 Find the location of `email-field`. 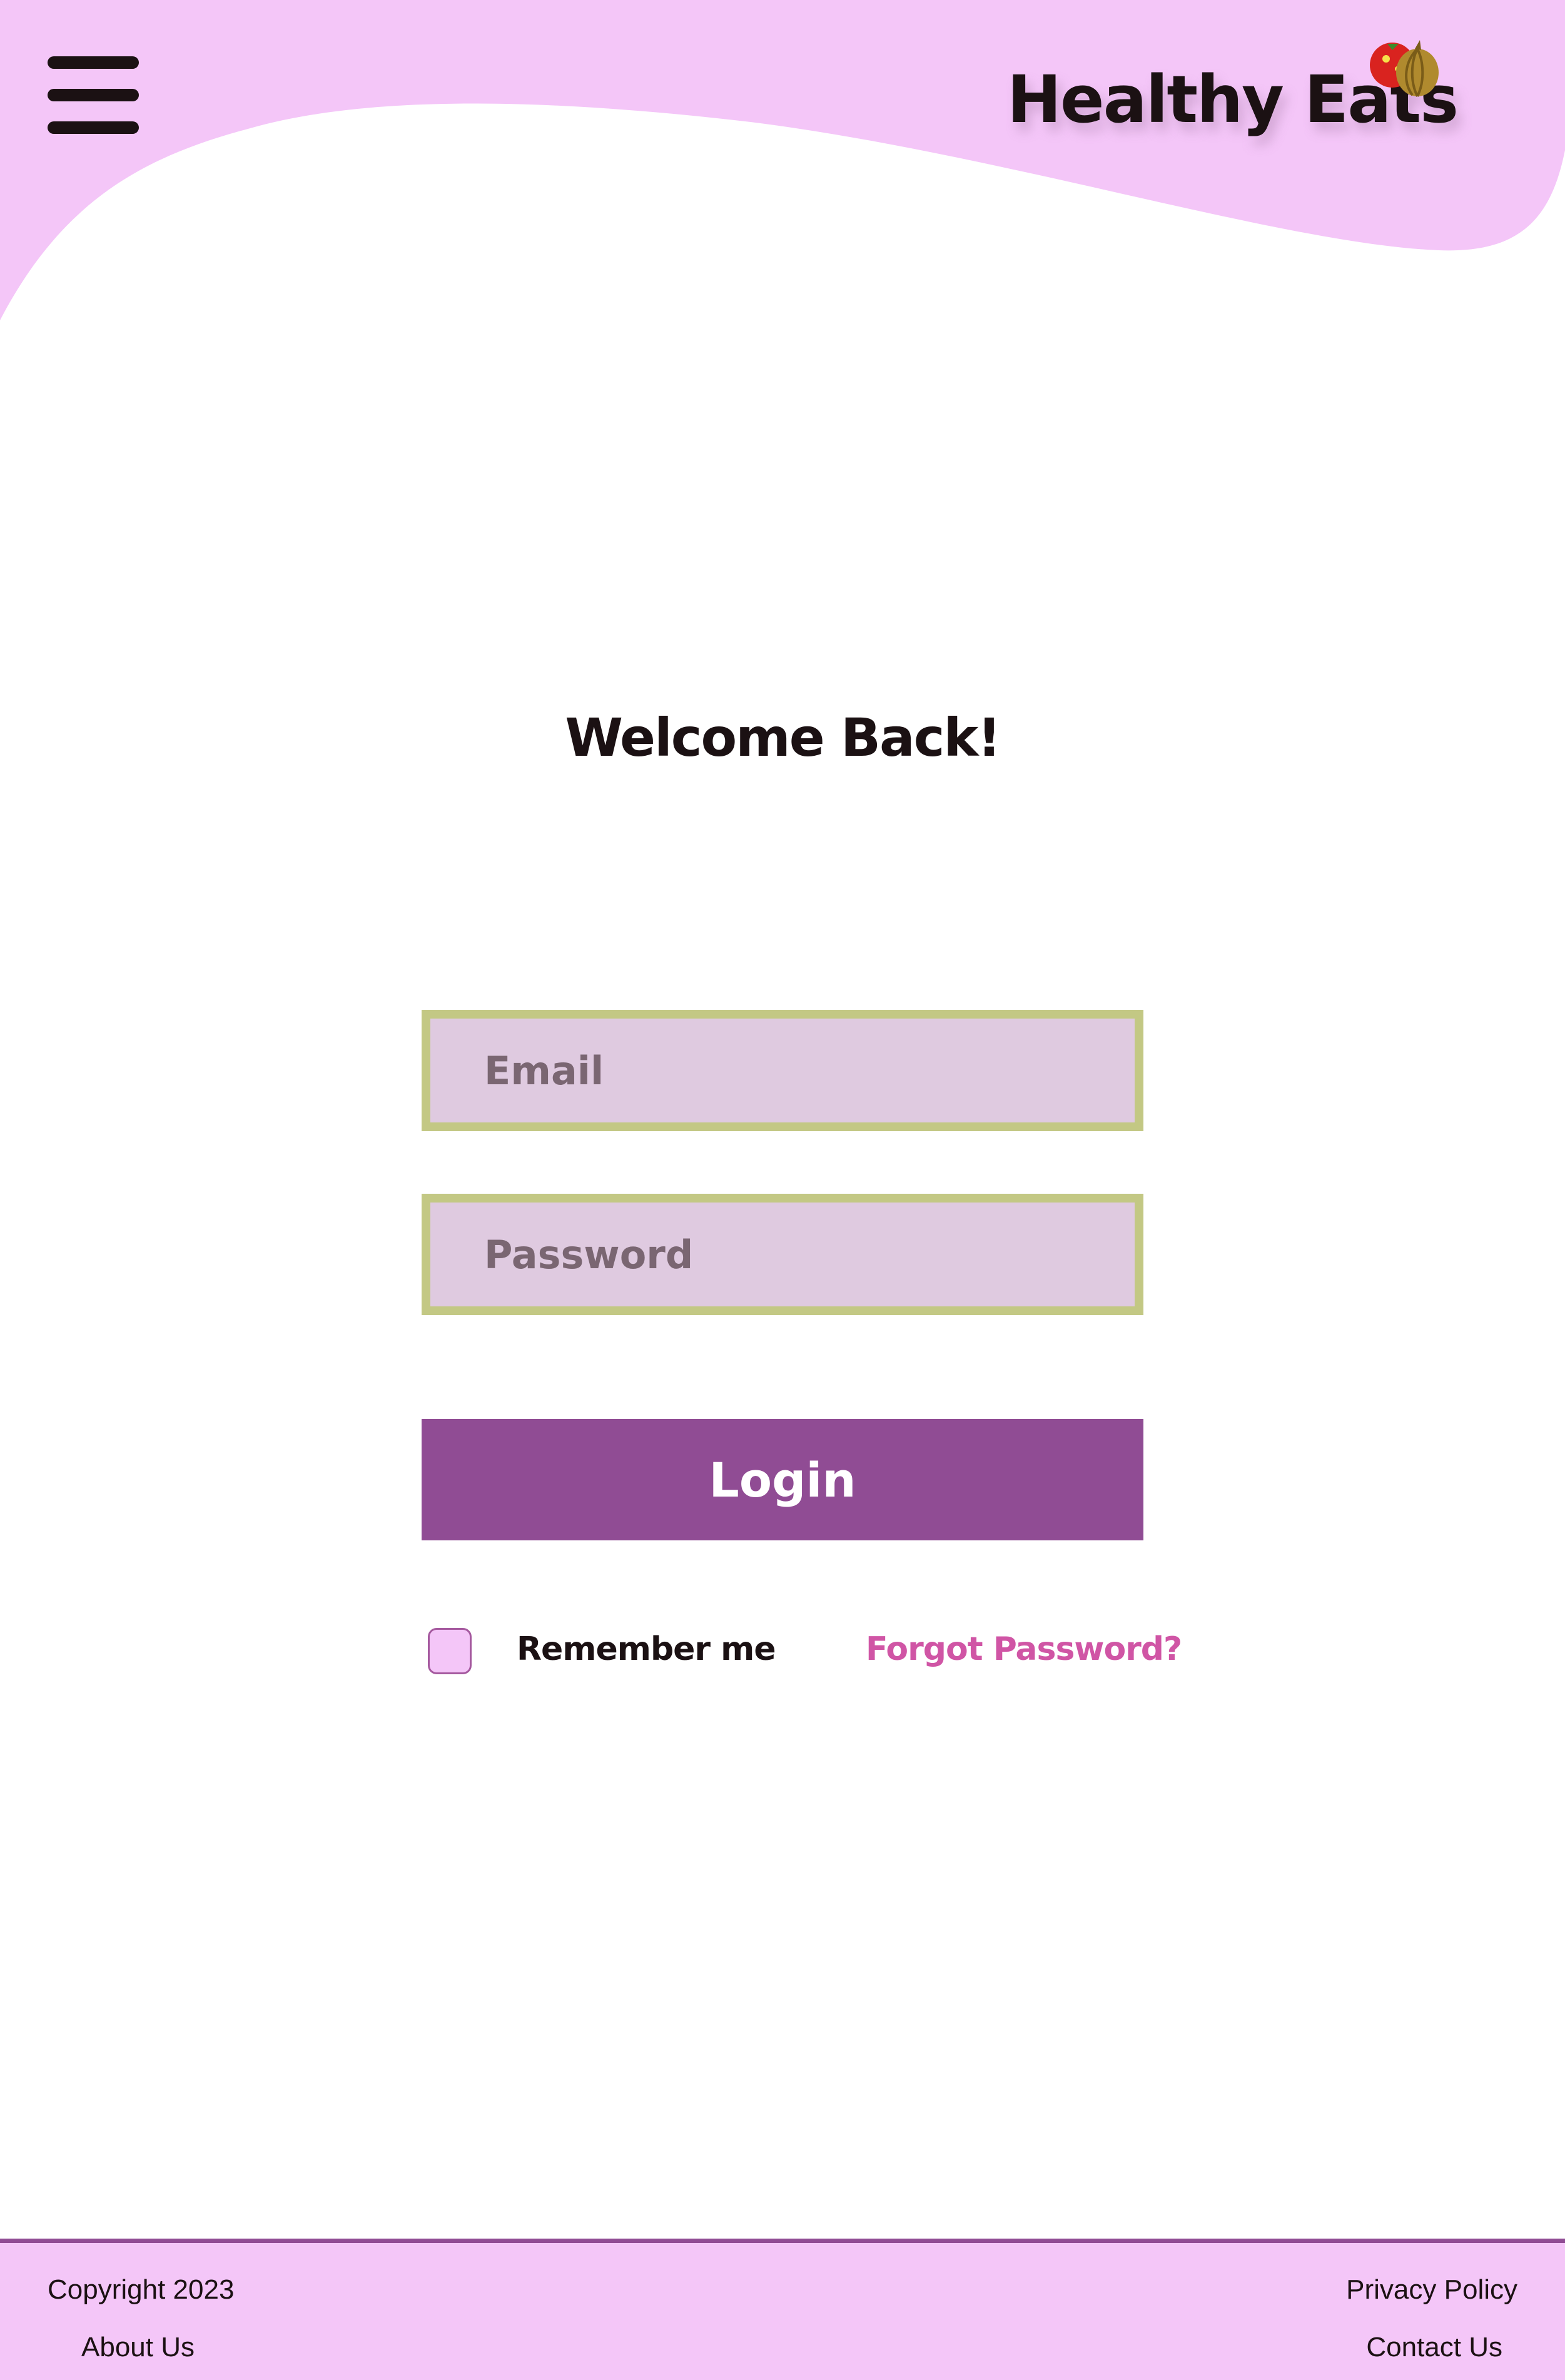

email-field is located at coordinates (782, 1070).